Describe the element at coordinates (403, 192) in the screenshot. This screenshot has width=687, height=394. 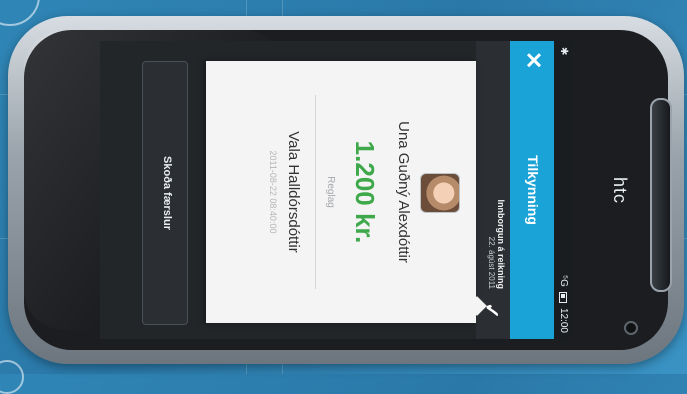
I see `payer-name: Una Guðný Alexdóttir` at that location.